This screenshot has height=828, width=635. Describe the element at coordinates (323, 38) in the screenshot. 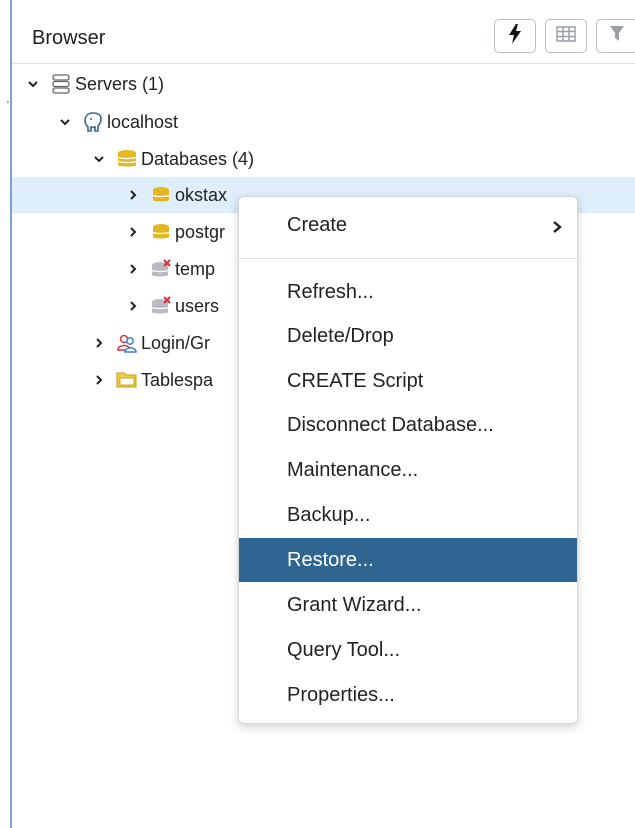

I see `browser-panel-header: Browser` at that location.